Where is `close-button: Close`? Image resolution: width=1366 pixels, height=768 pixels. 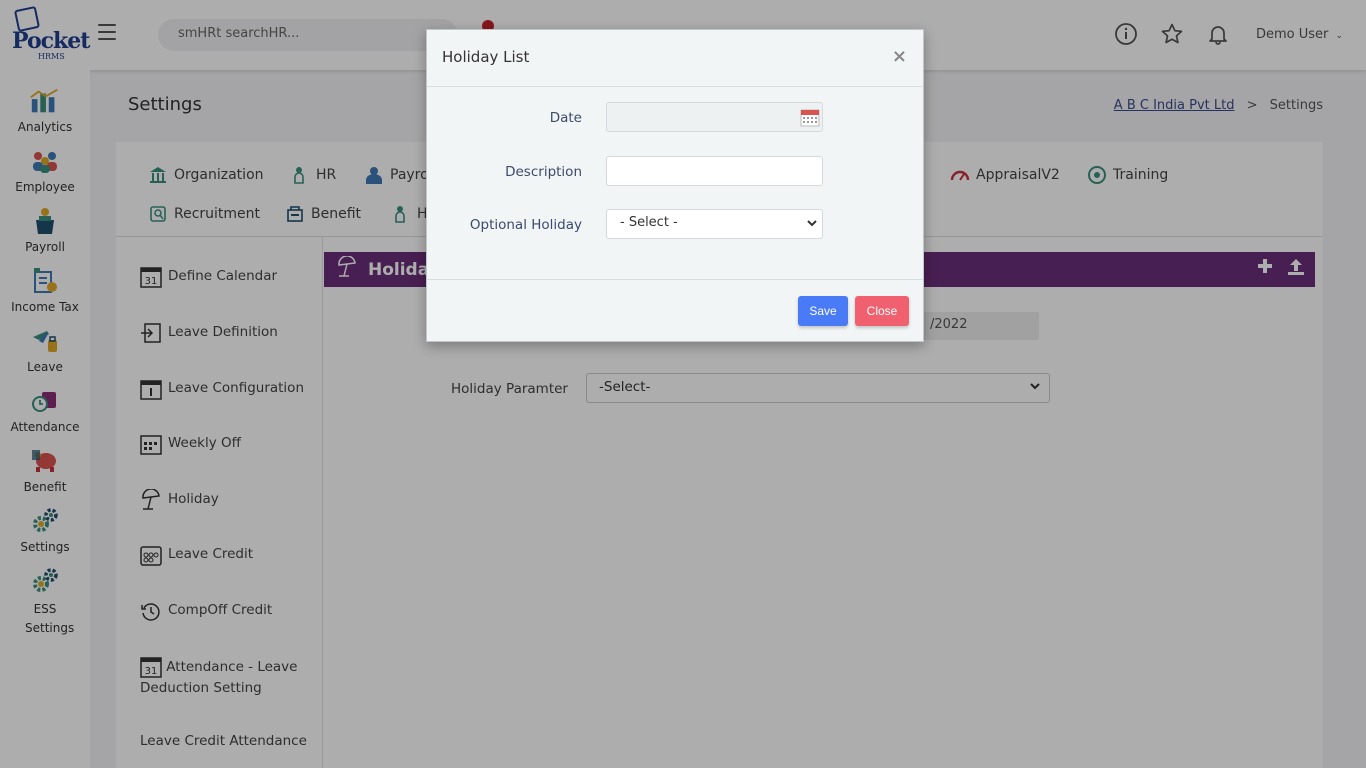
close-button: Close is located at coordinates (882, 311).